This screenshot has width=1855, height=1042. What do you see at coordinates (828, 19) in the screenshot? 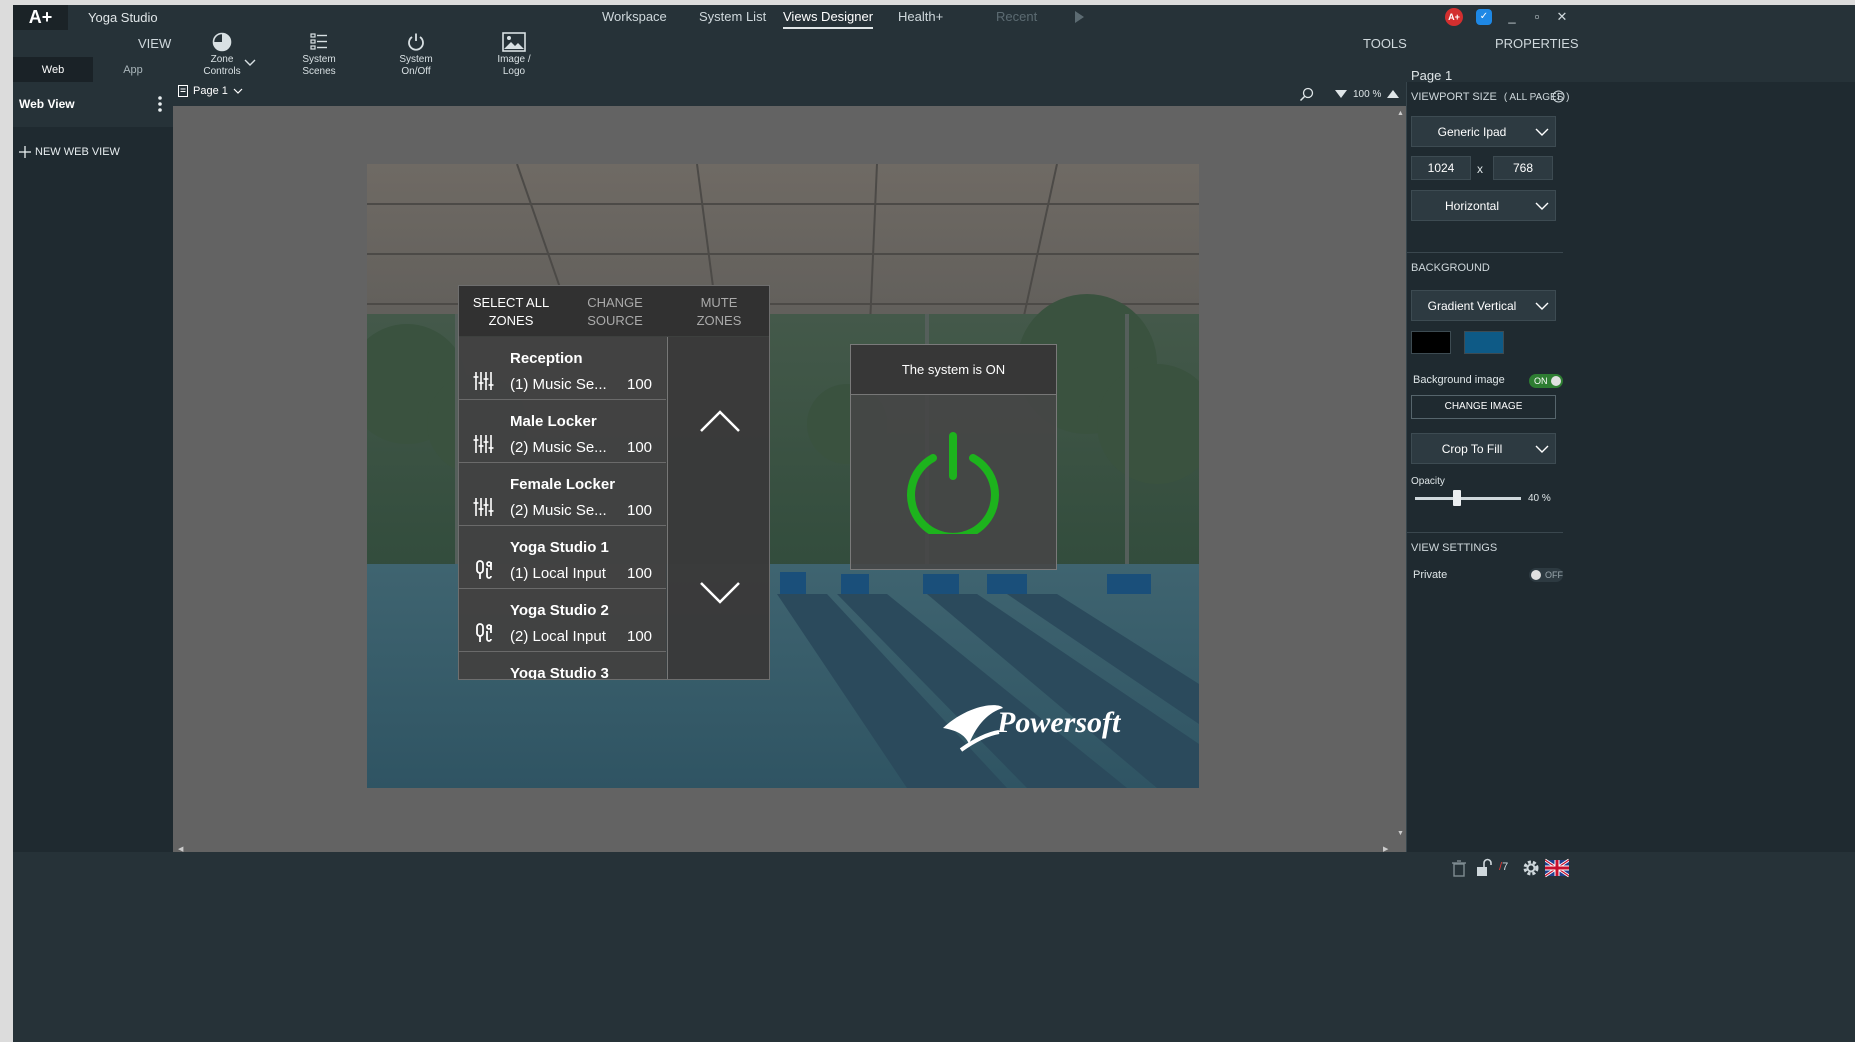
I see `nav-views-designer: Views Designer` at bounding box center [828, 19].